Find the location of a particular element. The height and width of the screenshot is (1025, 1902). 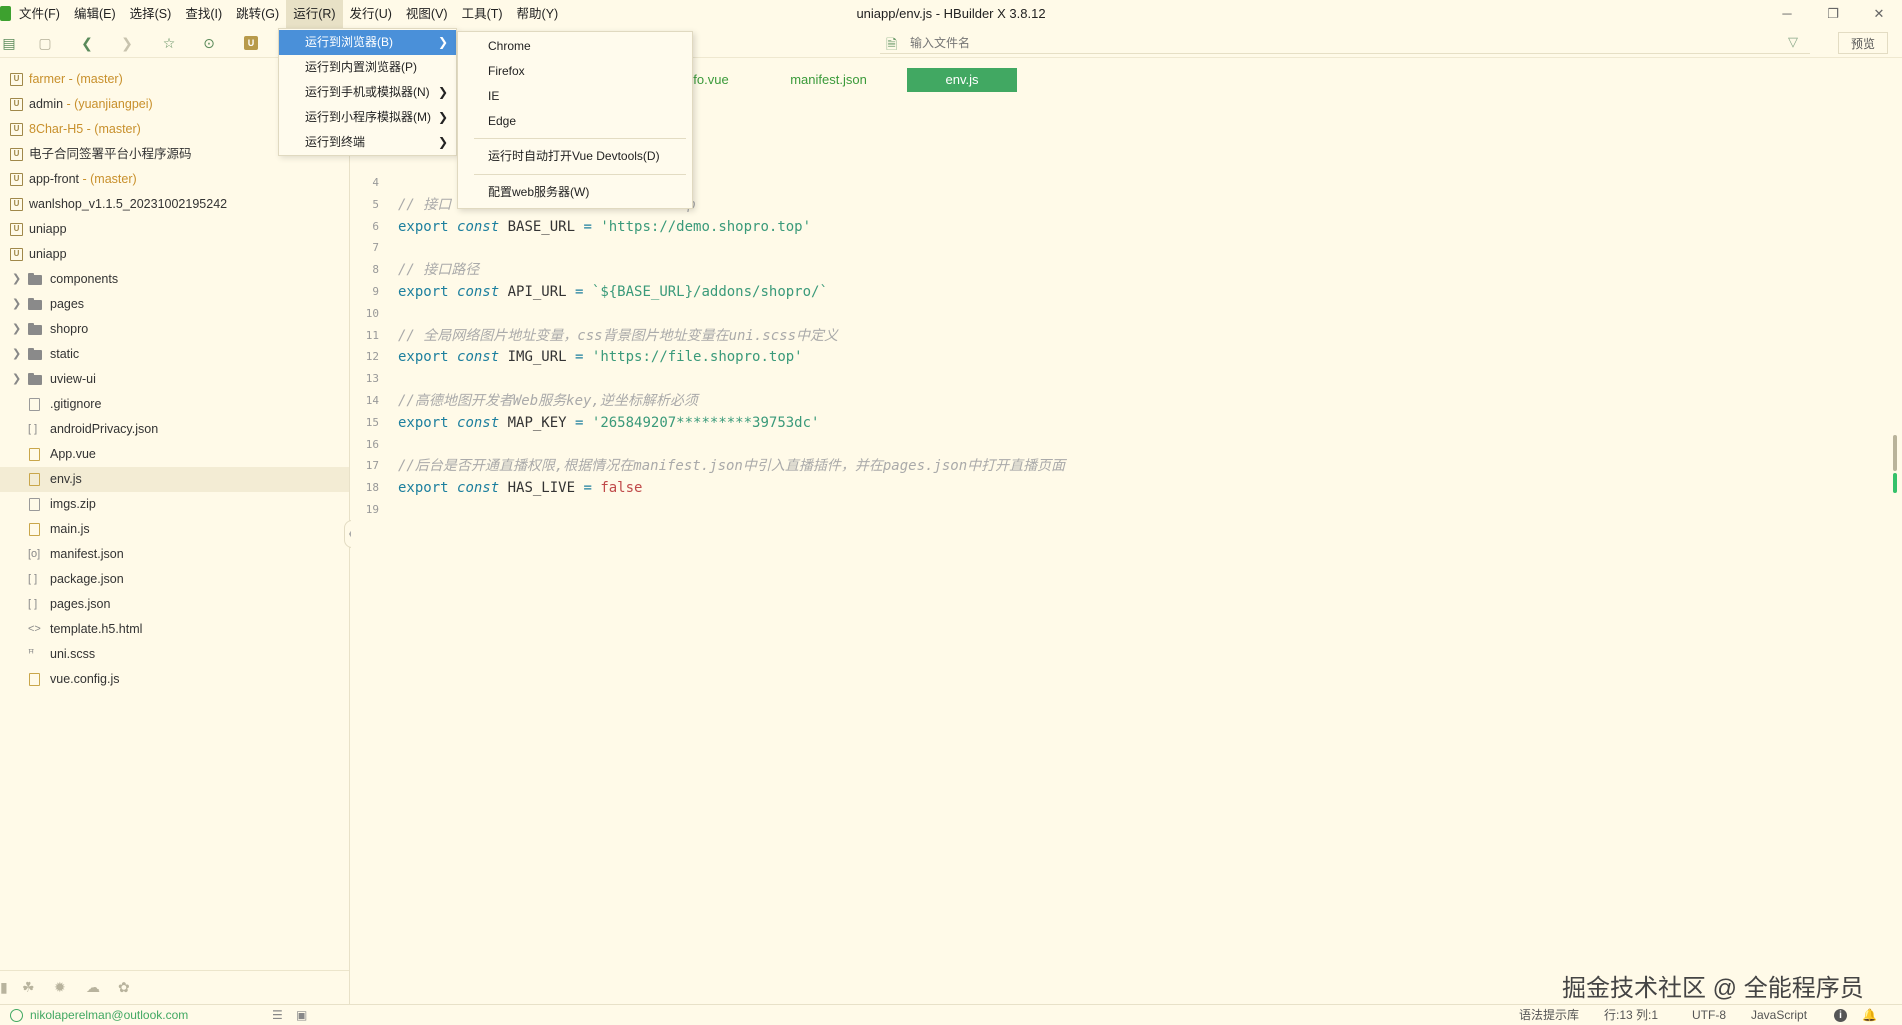

restore-button: ❐ is located at coordinates (1833, 14).